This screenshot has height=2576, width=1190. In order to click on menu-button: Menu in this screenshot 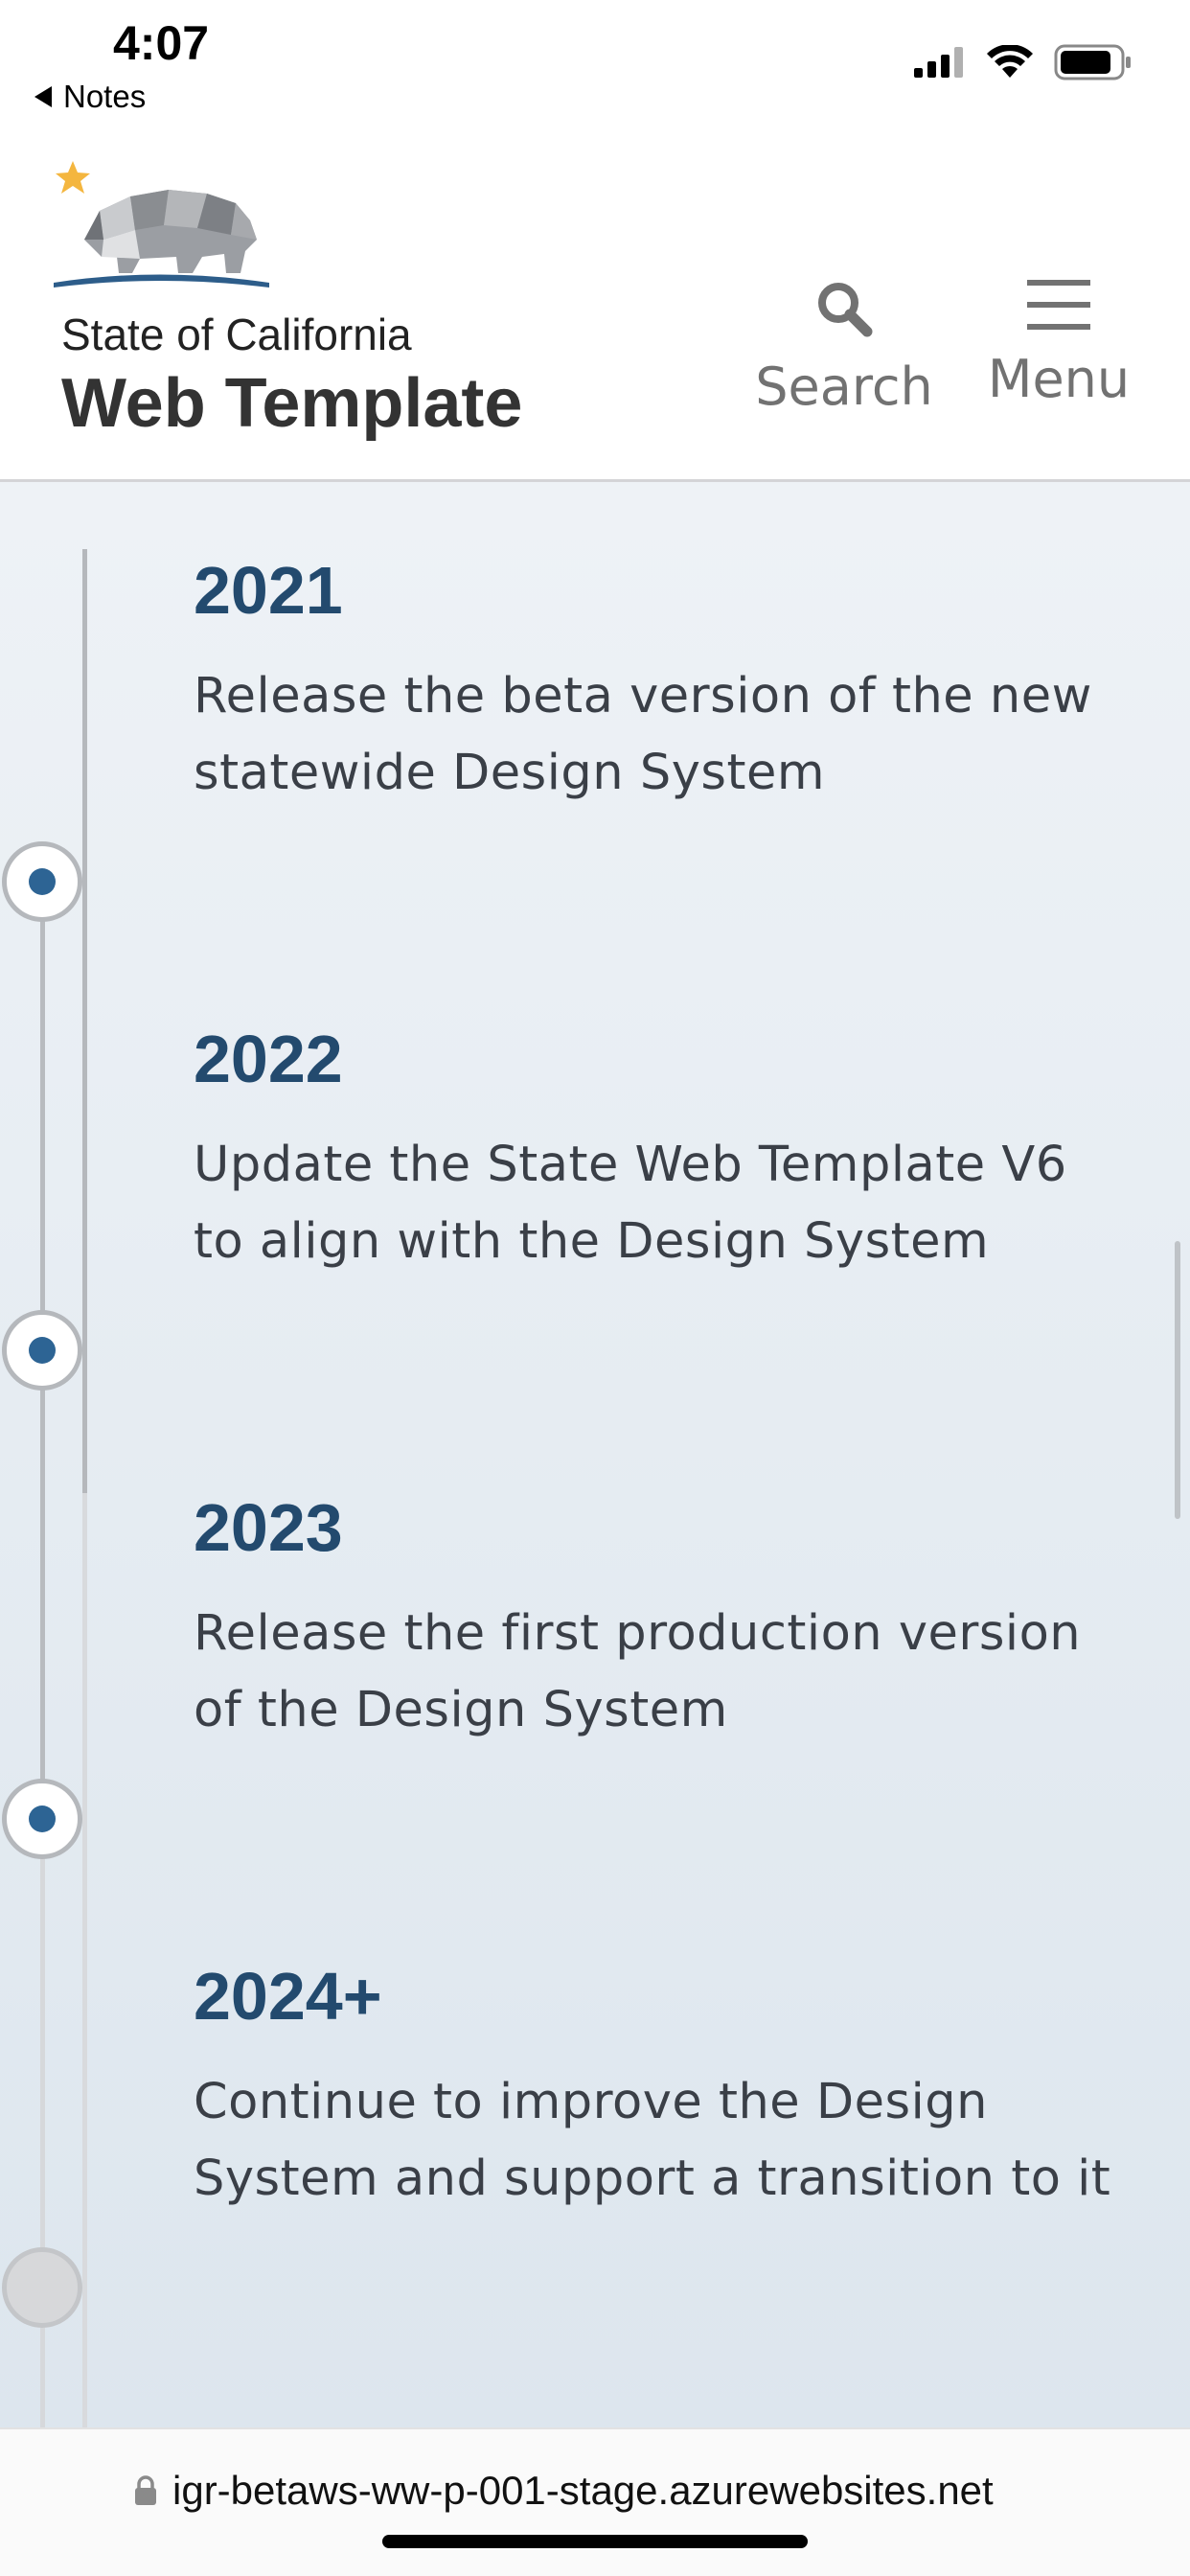, I will do `click(1059, 343)`.